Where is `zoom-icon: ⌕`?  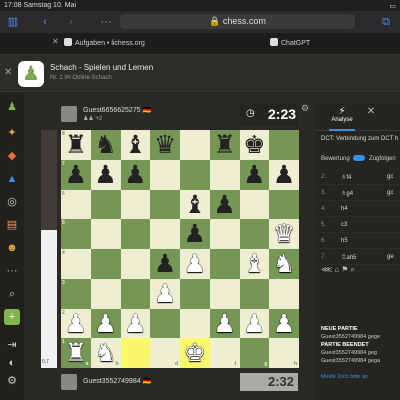
zoom-icon: ⌕ is located at coordinates (353, 269).